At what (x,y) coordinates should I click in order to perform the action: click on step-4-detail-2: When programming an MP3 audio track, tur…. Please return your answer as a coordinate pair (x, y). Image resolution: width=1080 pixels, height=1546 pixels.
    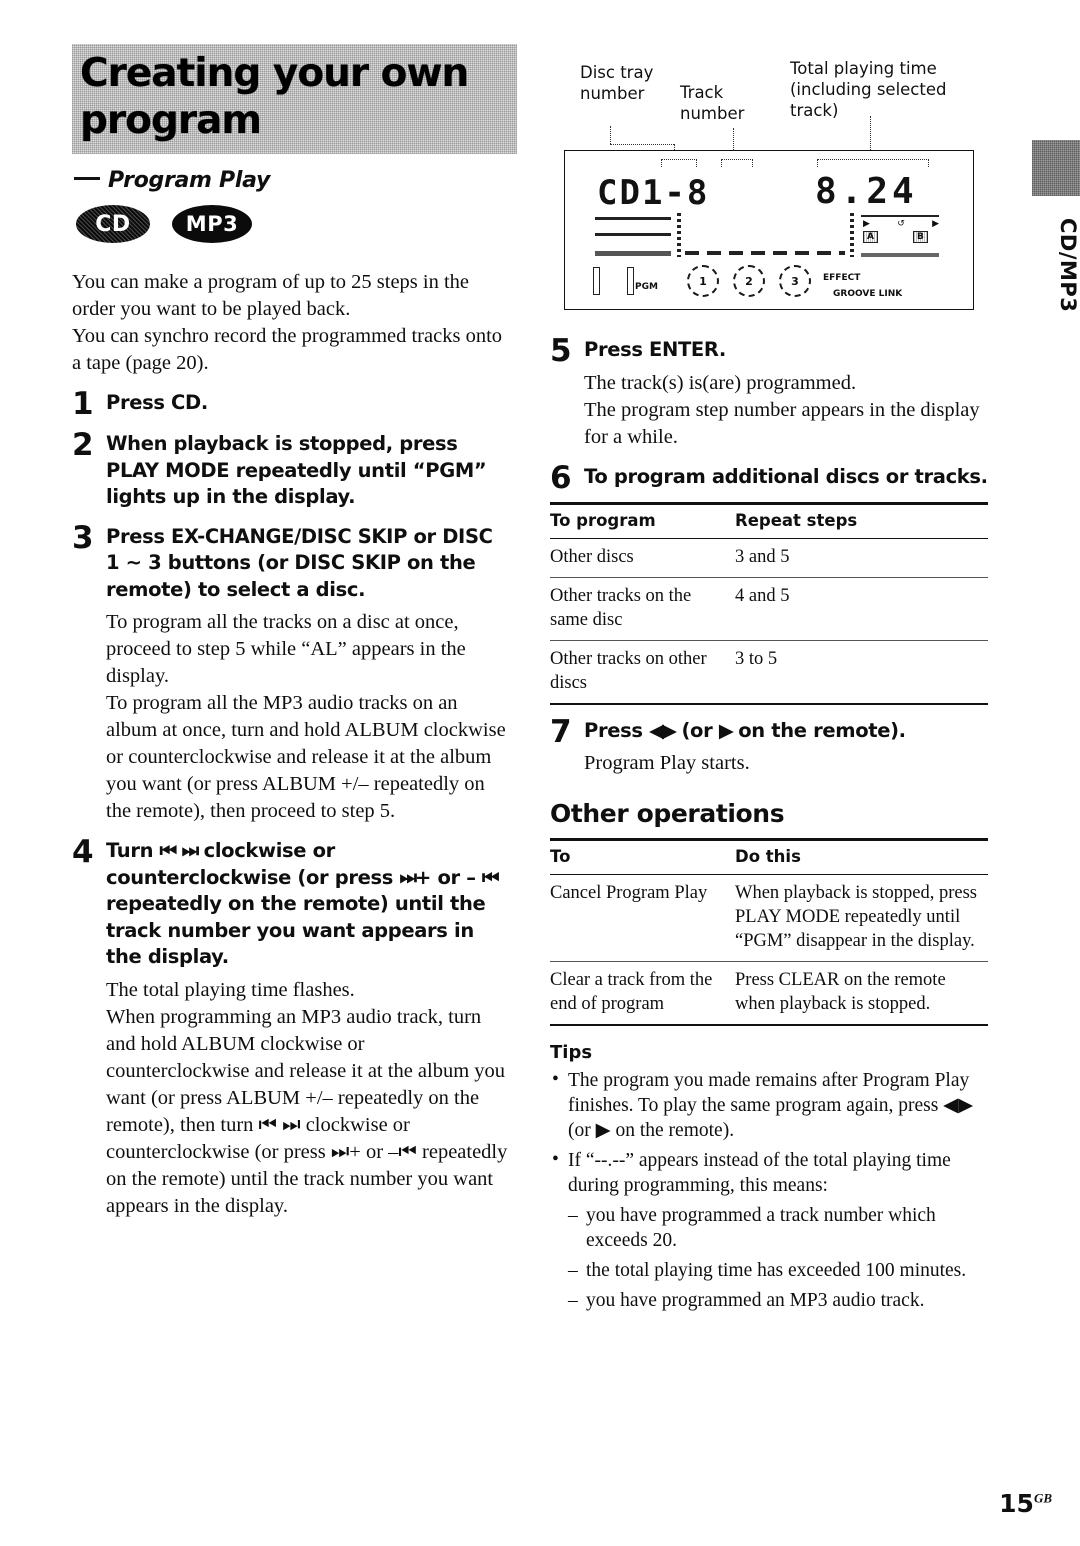
    Looking at the image, I should click on (307, 1111).